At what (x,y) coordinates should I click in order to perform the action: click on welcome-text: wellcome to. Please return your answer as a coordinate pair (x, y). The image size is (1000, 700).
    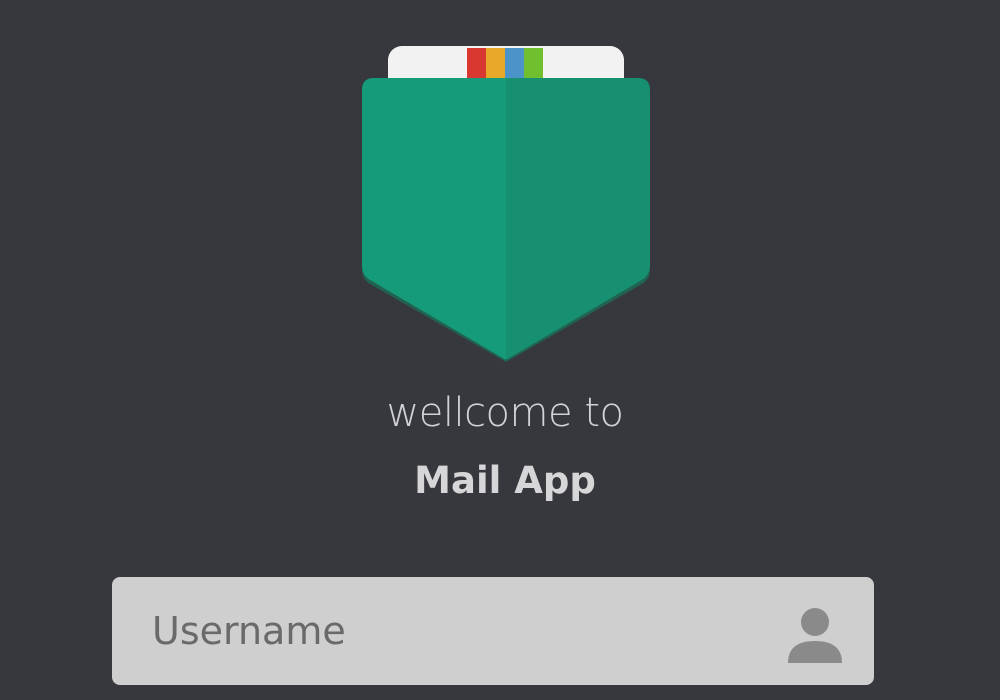
    Looking at the image, I should click on (505, 413).